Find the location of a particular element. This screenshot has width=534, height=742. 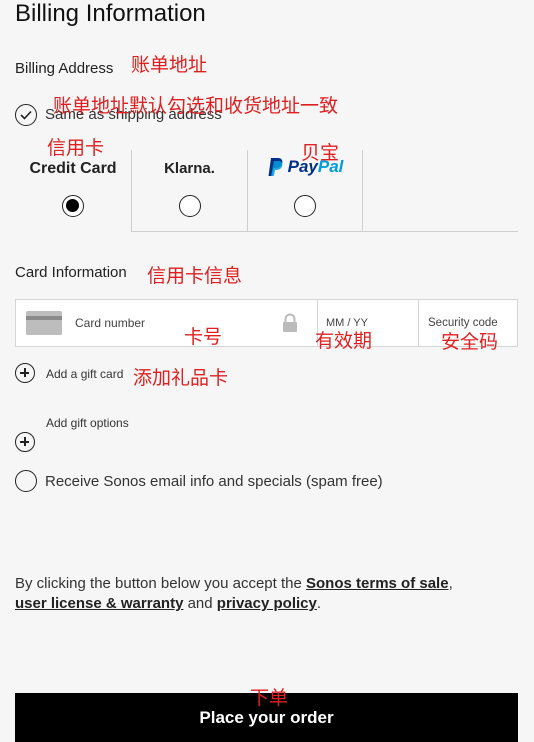

annotation-expiry: 有效期 is located at coordinates (344, 341).